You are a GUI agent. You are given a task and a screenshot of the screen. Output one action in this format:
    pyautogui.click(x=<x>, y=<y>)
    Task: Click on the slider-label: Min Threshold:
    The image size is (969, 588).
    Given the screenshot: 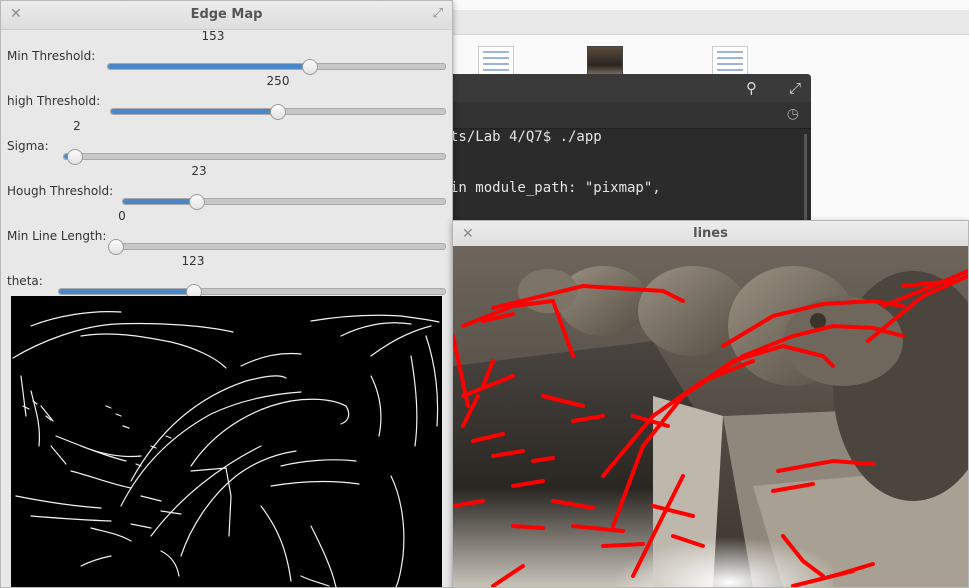 What is the action you would take?
    pyautogui.click(x=51, y=56)
    